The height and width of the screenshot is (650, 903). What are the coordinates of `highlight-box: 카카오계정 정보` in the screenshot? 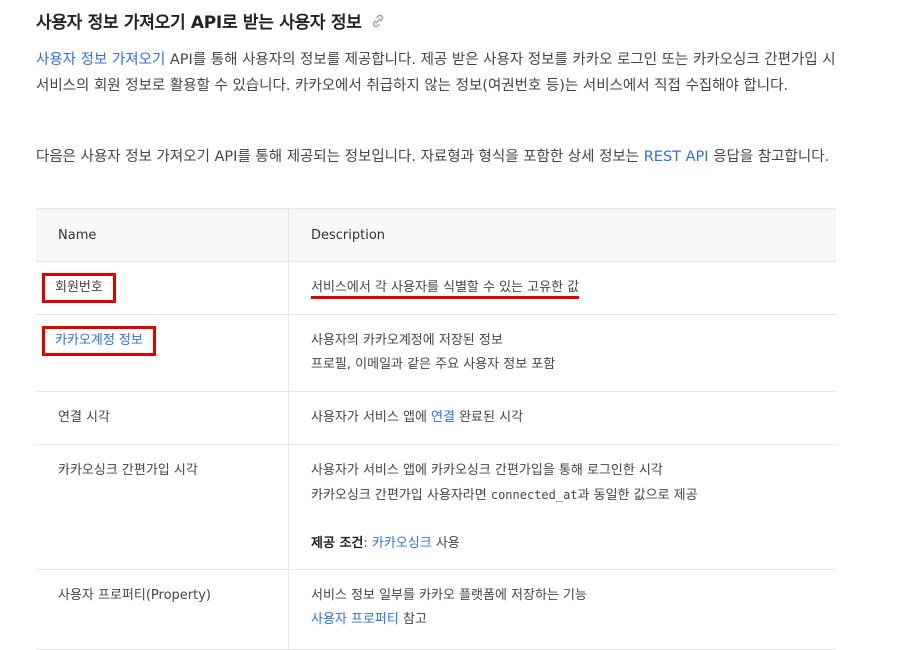 It's located at (99, 341).